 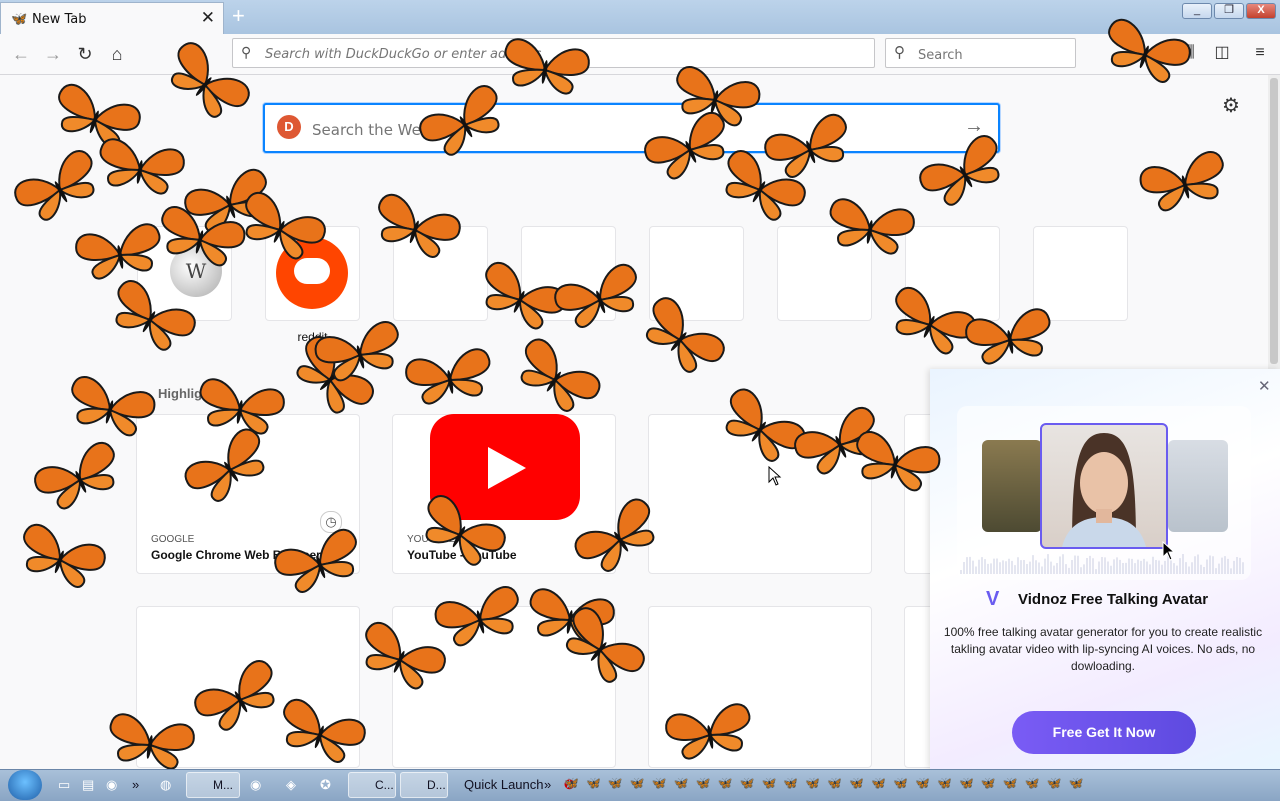 I want to click on scrollbar-thumb, so click(x=1274, y=221).